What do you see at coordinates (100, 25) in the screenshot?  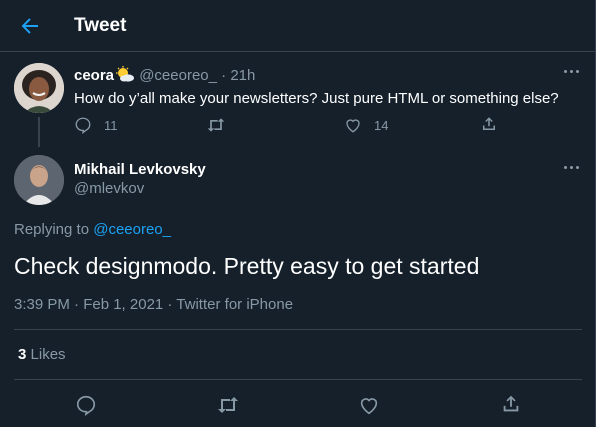 I see `page-title: Tweet` at bounding box center [100, 25].